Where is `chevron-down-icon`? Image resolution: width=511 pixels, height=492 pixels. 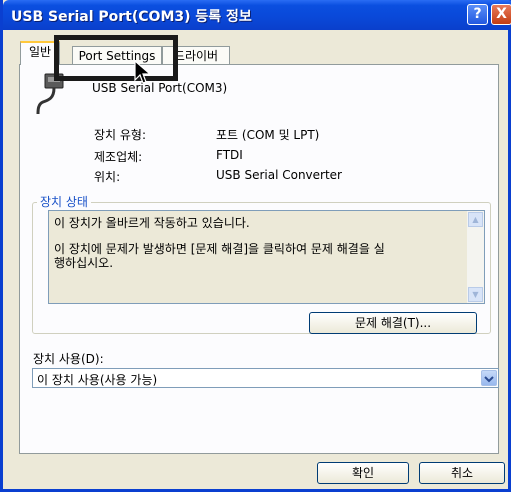 chevron-down-icon is located at coordinates (489, 378).